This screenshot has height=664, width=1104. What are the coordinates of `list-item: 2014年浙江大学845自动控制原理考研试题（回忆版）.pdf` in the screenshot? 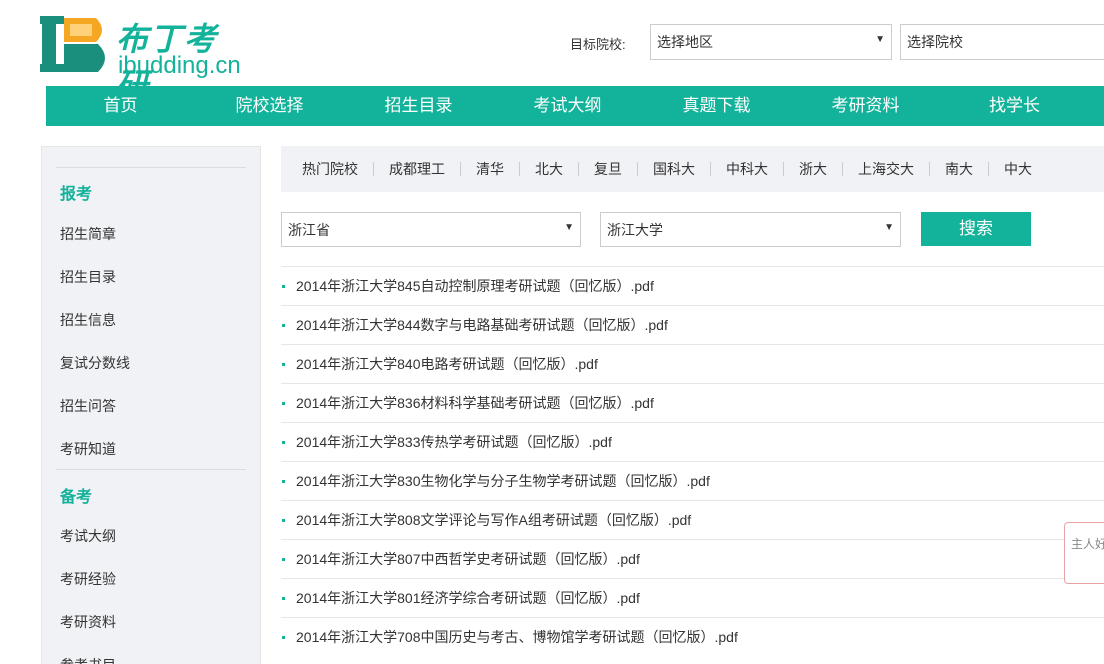 It's located at (692, 285).